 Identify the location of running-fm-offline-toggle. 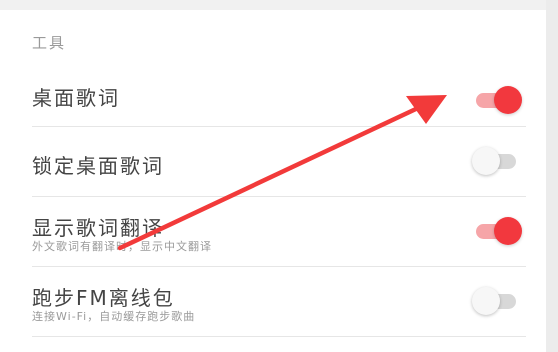
(498, 301).